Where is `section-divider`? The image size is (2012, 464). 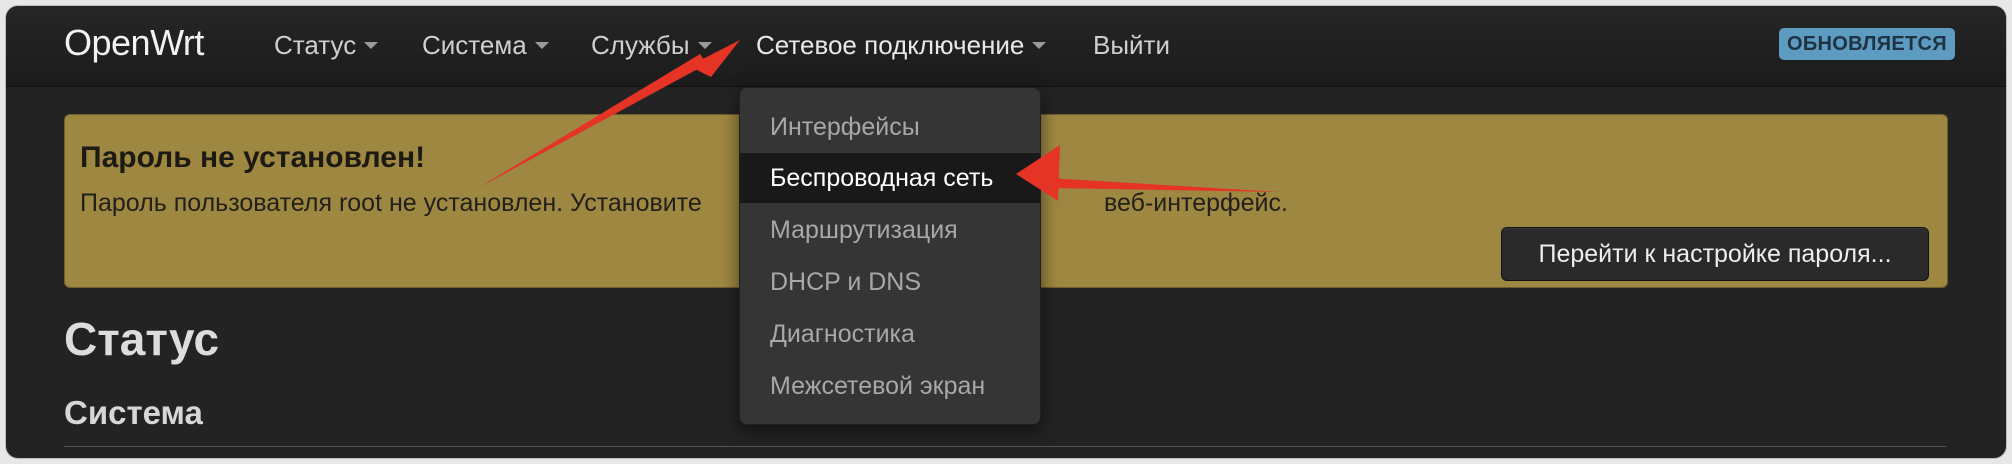
section-divider is located at coordinates (1005, 446).